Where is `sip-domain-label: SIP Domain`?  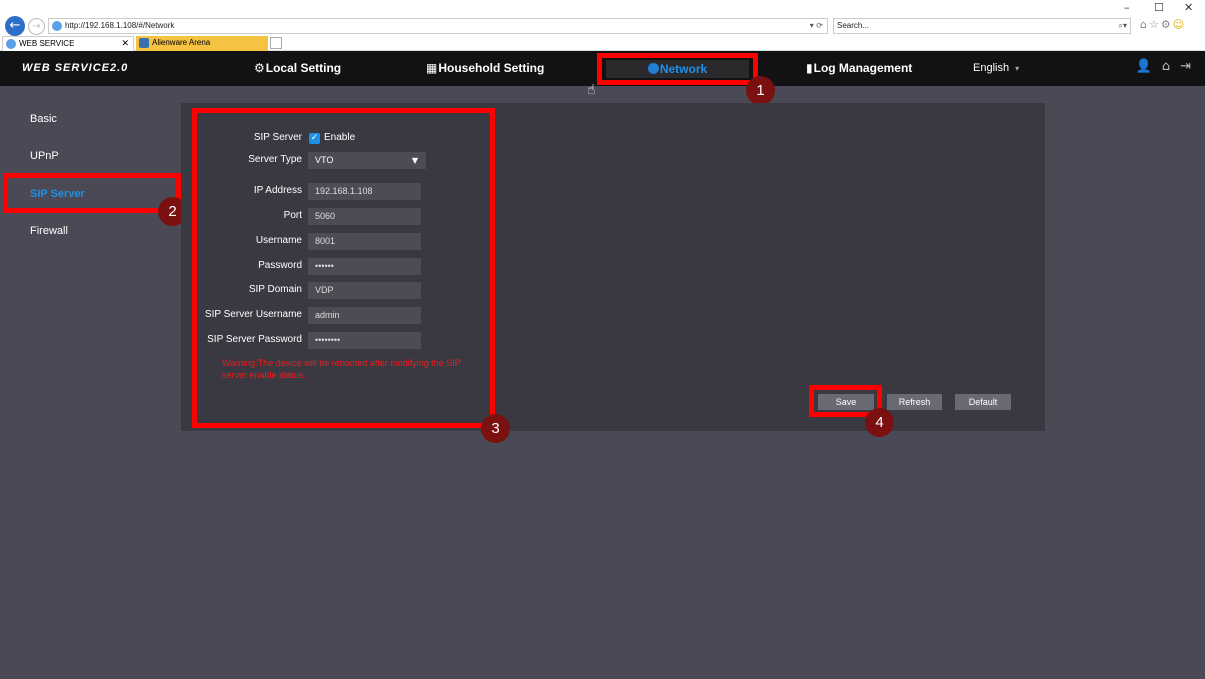 sip-domain-label: SIP Domain is located at coordinates (275, 289).